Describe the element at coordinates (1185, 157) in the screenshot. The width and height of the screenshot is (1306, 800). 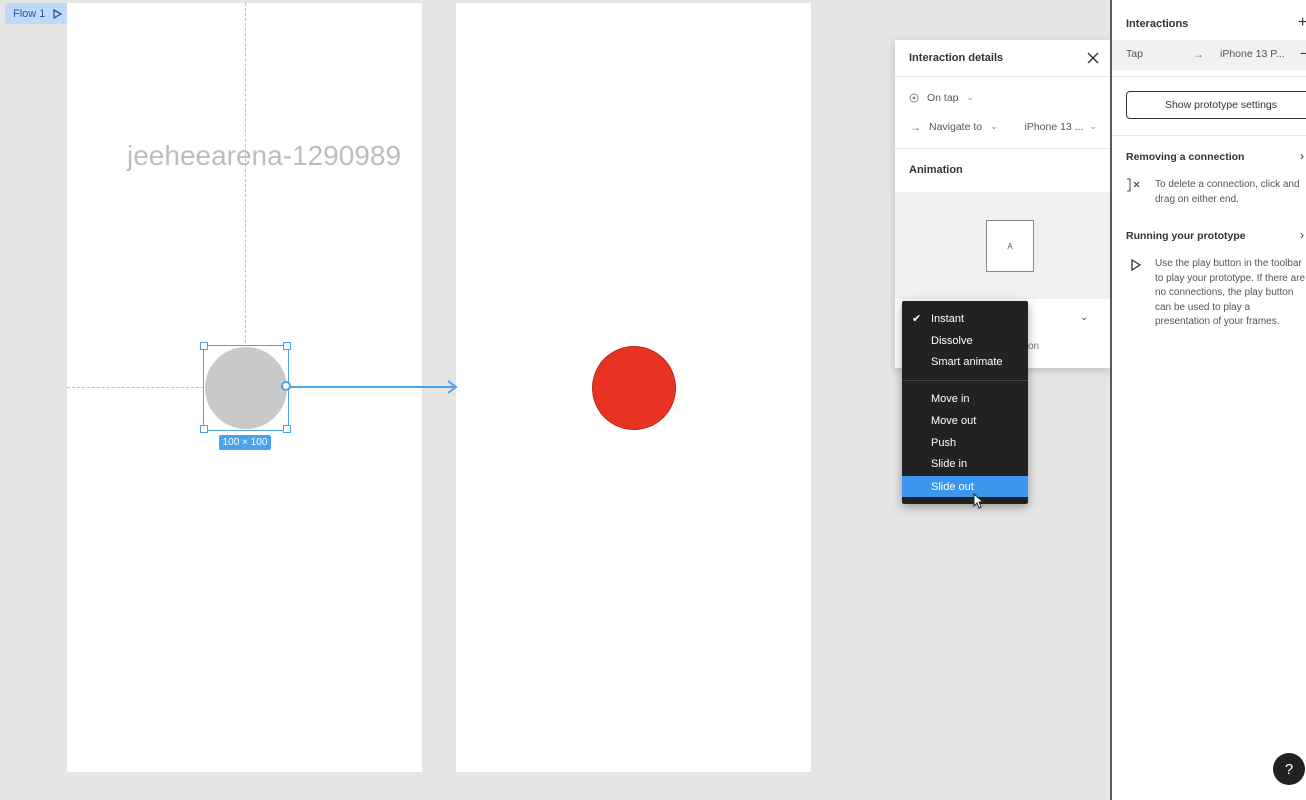
I see `tip-heading-removing: Removing a connection` at that location.